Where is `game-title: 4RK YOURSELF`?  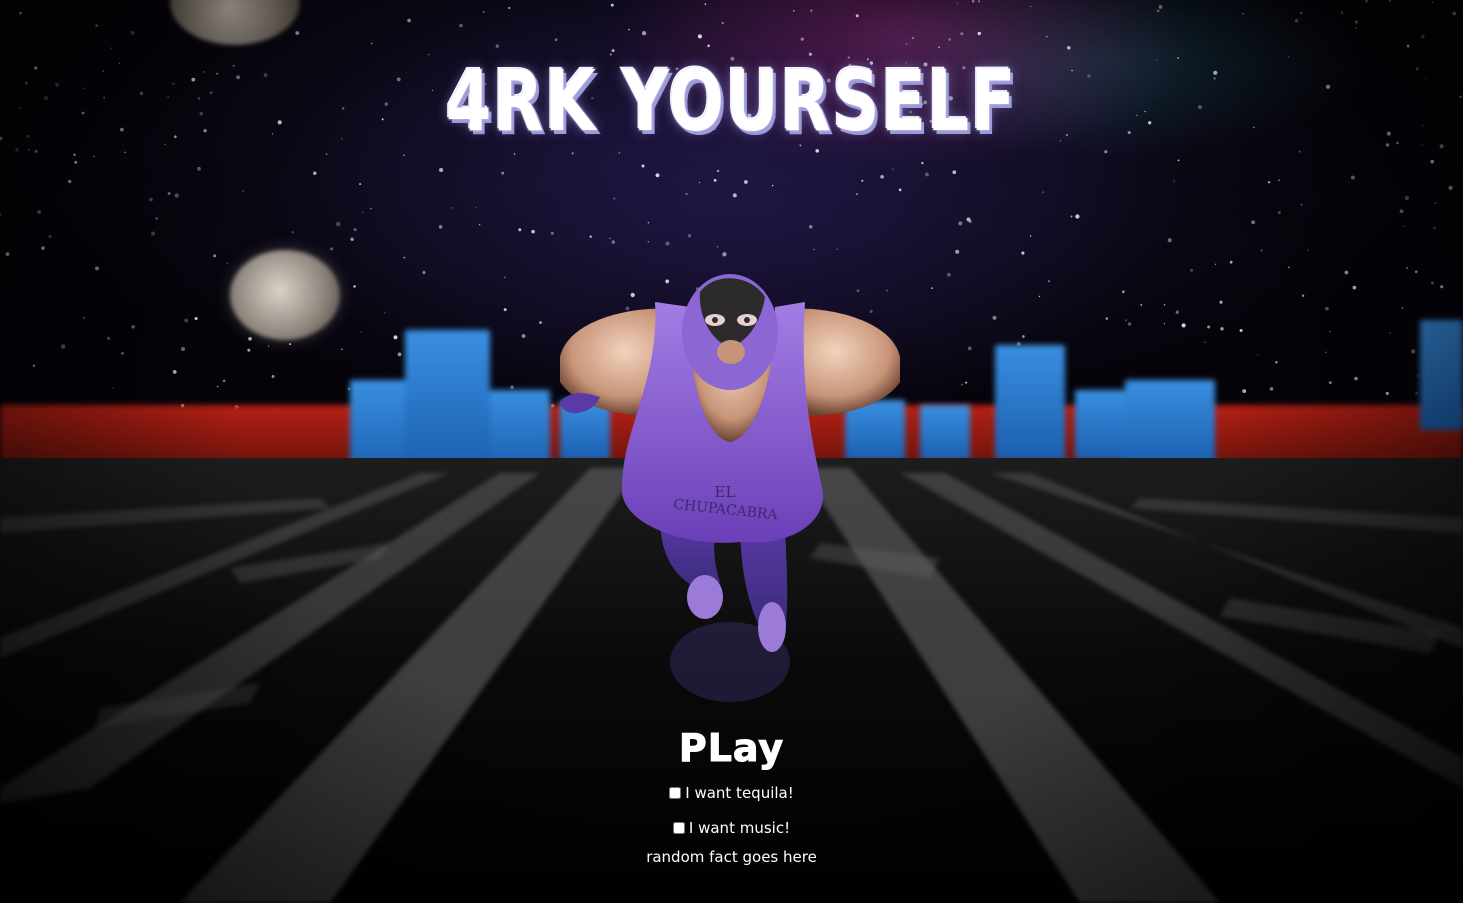 game-title: 4RK YOURSELF is located at coordinates (731, 101).